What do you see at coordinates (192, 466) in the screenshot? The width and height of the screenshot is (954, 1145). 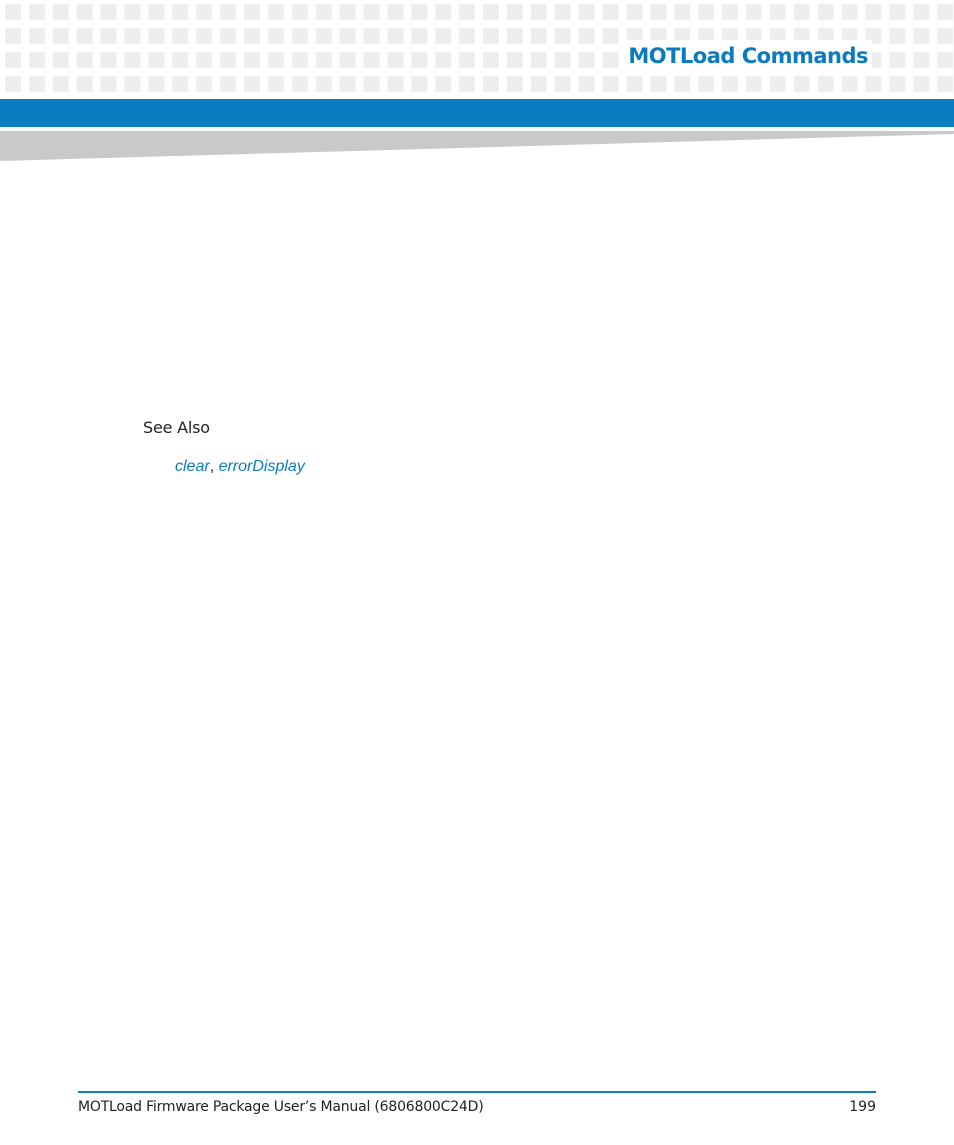 I see `link-clear: clear` at bounding box center [192, 466].